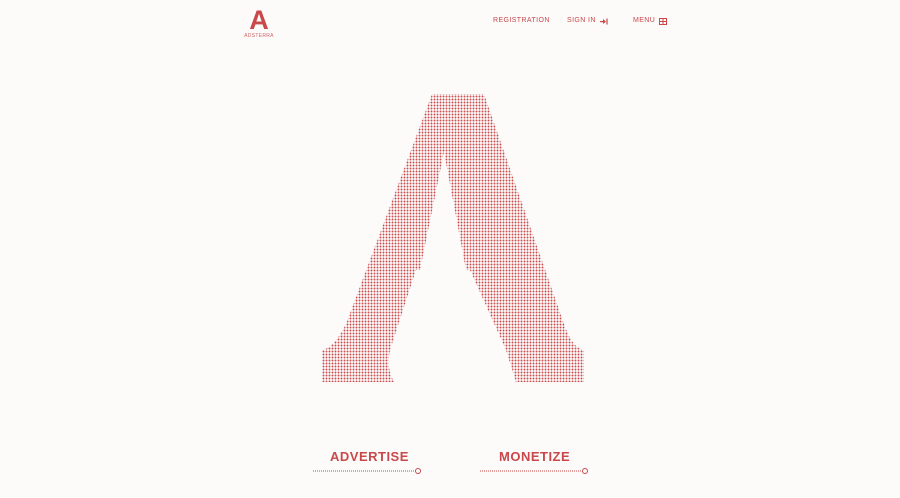 The image size is (900, 498). Describe the element at coordinates (535, 471) in the screenshot. I see `monetize-underline` at that location.